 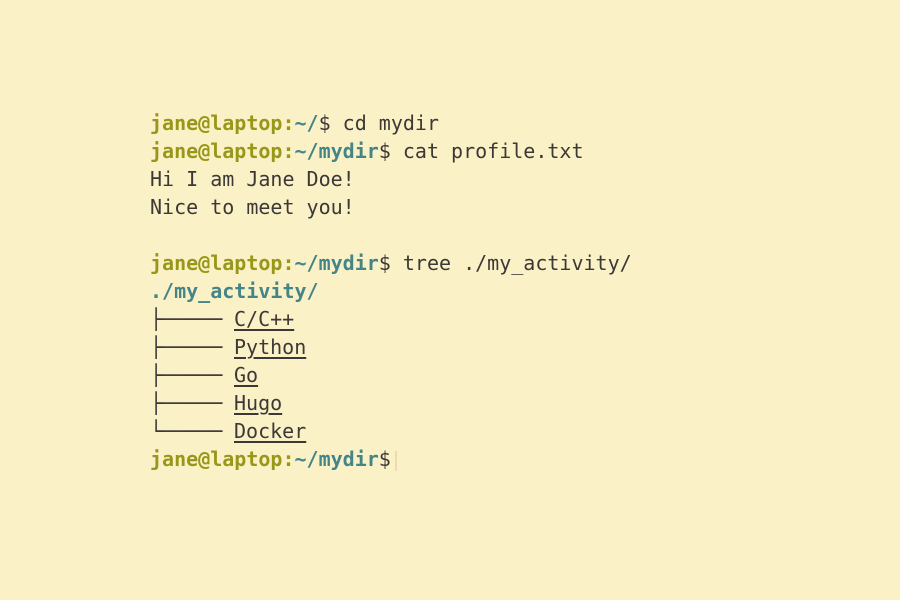 What do you see at coordinates (252, 207) in the screenshot?
I see `output-line: Nice to meet you!` at bounding box center [252, 207].